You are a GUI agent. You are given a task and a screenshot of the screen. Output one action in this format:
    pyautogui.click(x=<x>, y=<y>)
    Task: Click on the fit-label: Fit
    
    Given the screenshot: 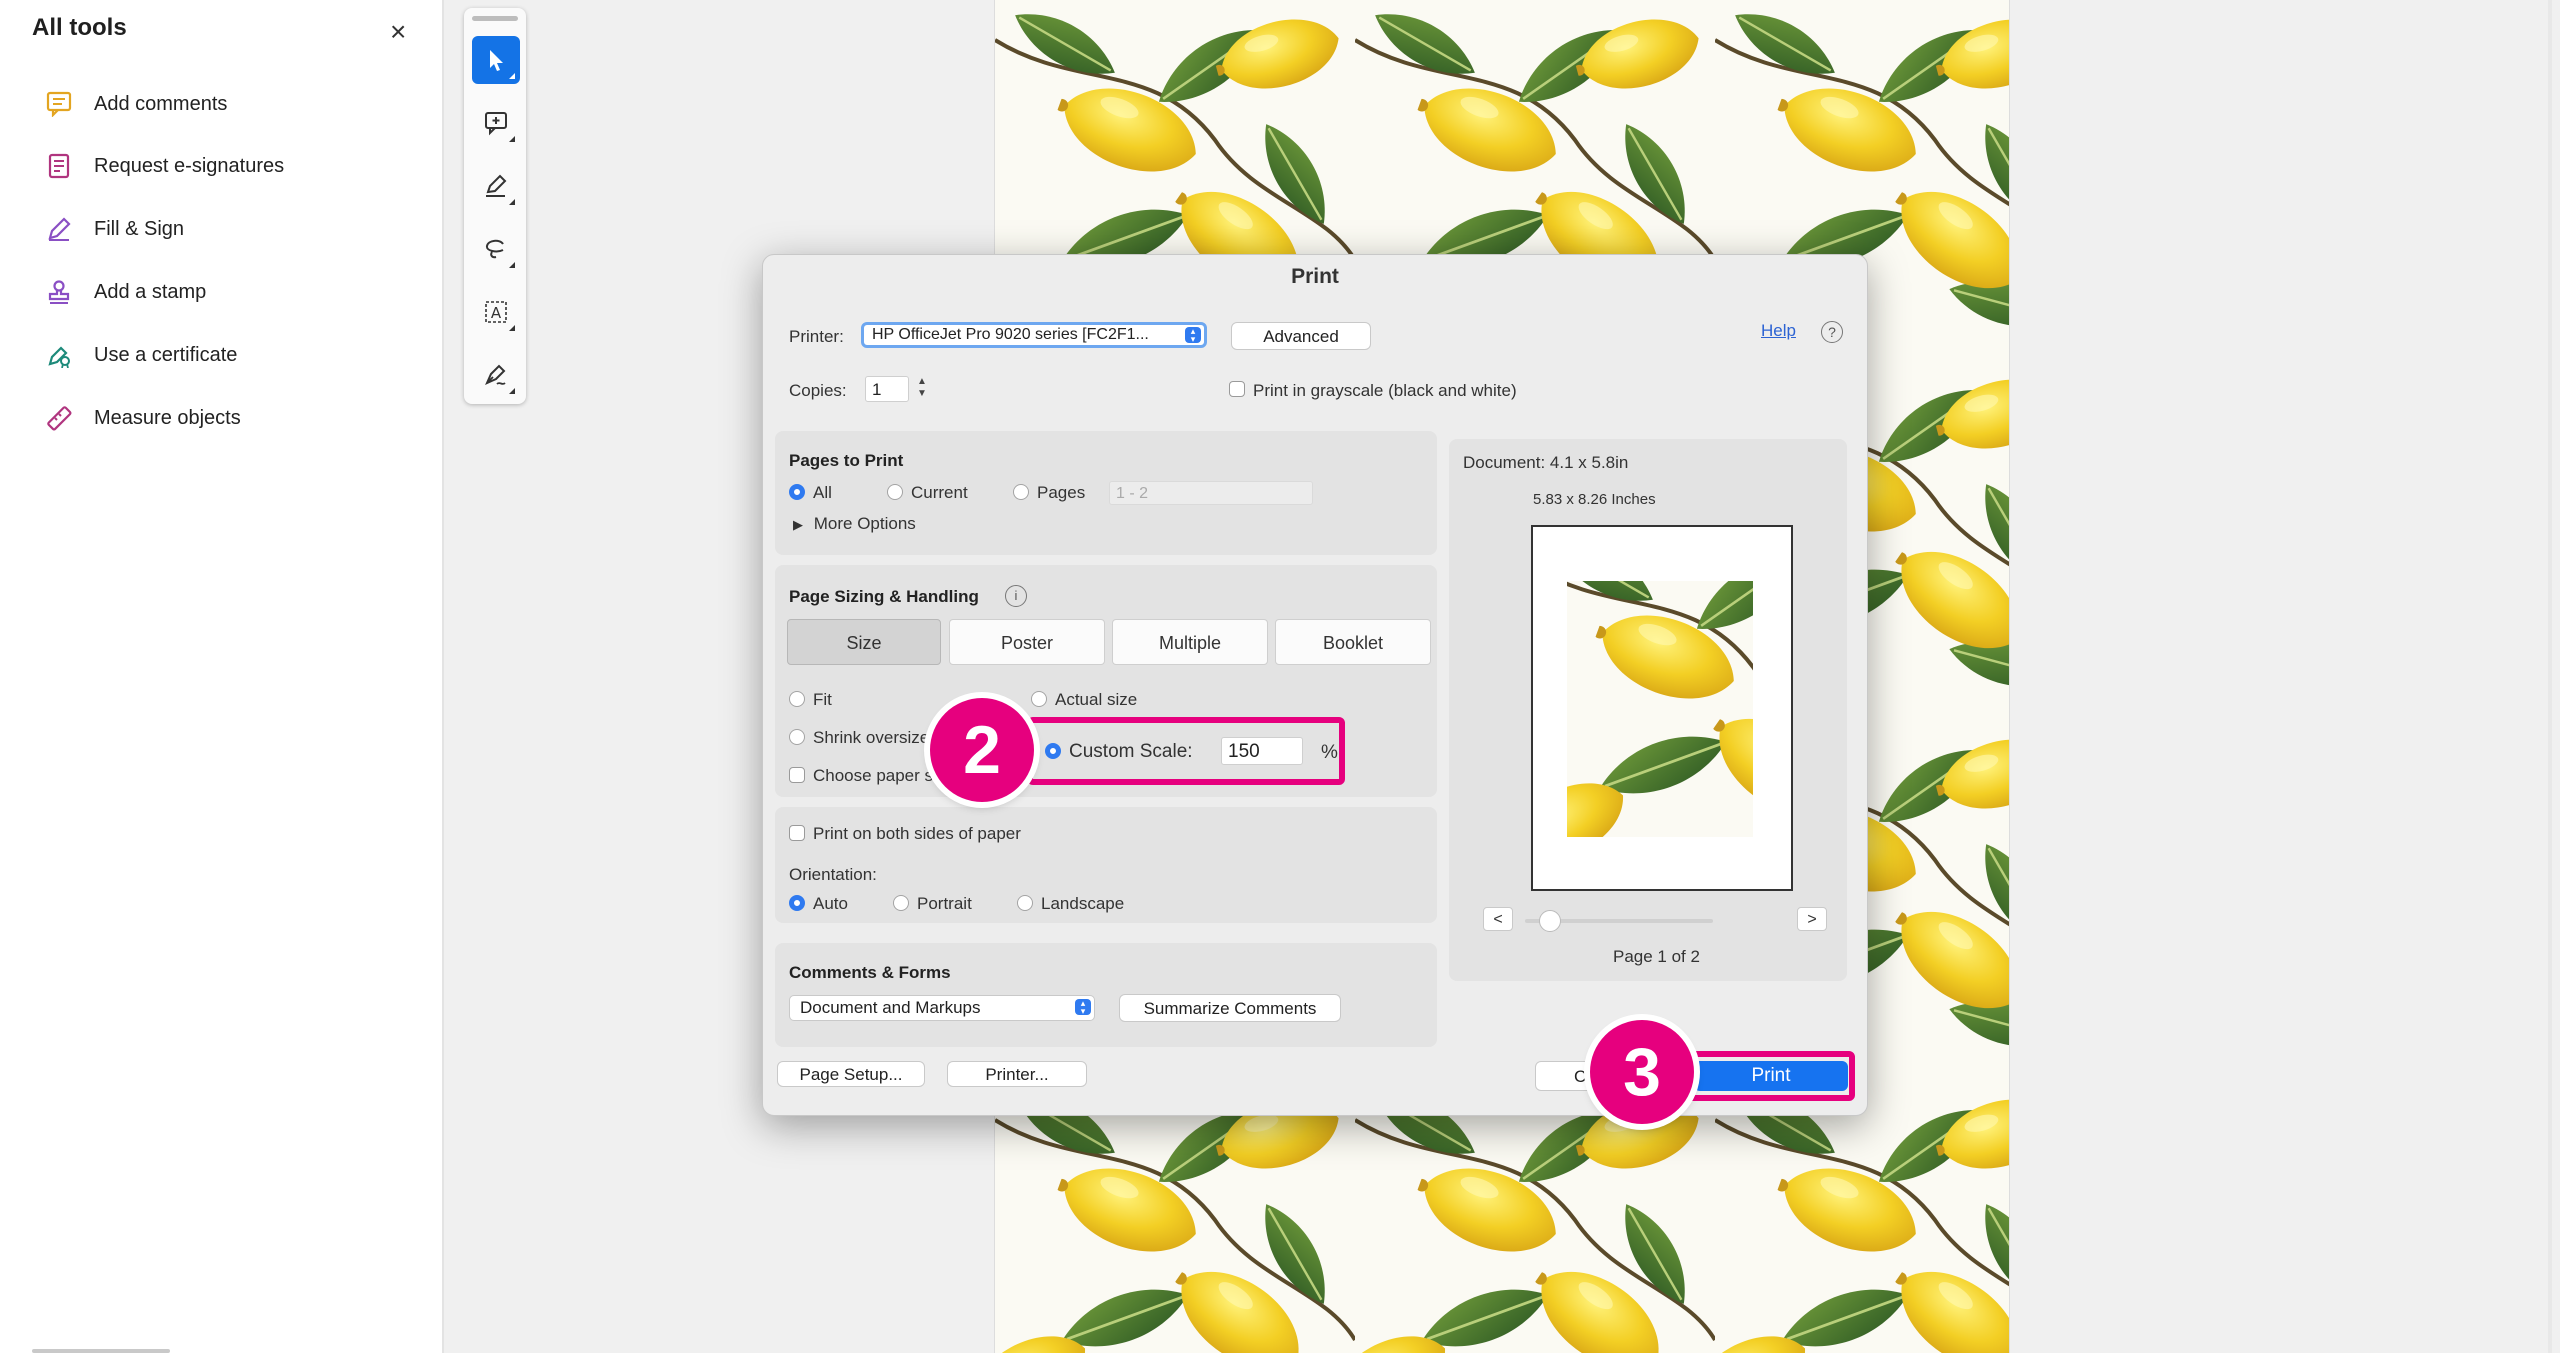 What is the action you would take?
    pyautogui.click(x=822, y=699)
    